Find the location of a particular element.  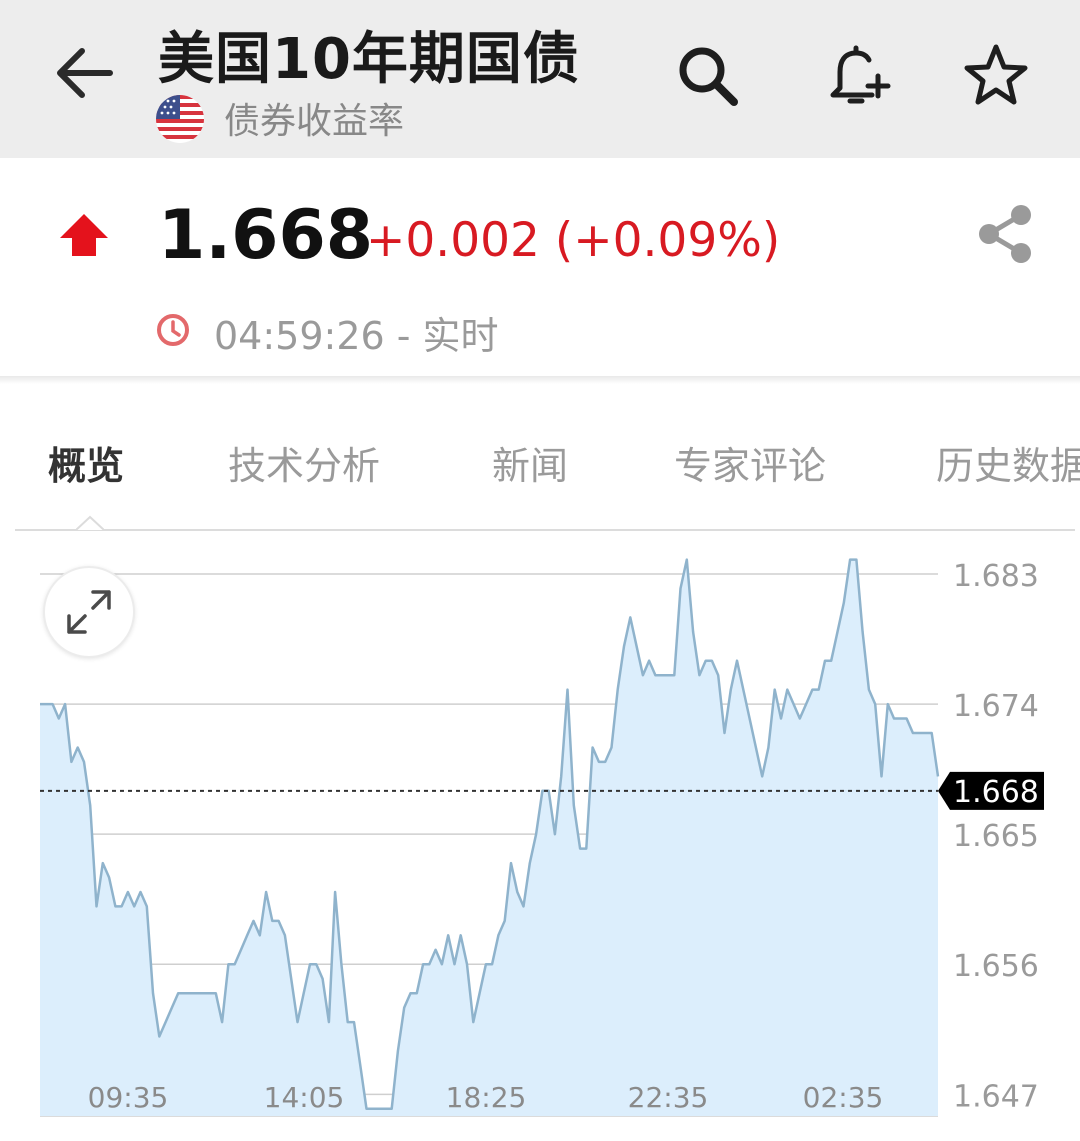

tab-historical: 历史数据 is located at coordinates (1008, 462).